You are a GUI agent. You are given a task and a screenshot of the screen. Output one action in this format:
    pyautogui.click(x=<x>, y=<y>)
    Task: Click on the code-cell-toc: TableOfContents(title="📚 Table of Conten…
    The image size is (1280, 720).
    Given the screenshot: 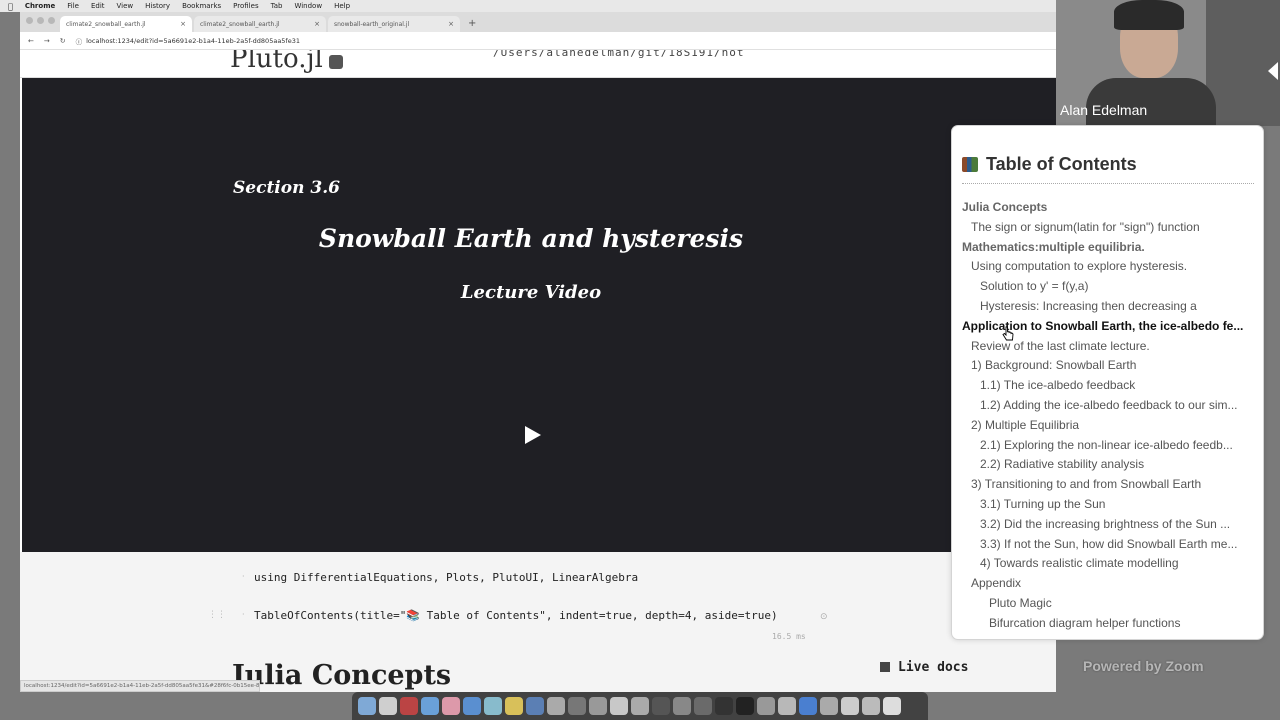 What is the action you would take?
    pyautogui.click(x=516, y=615)
    